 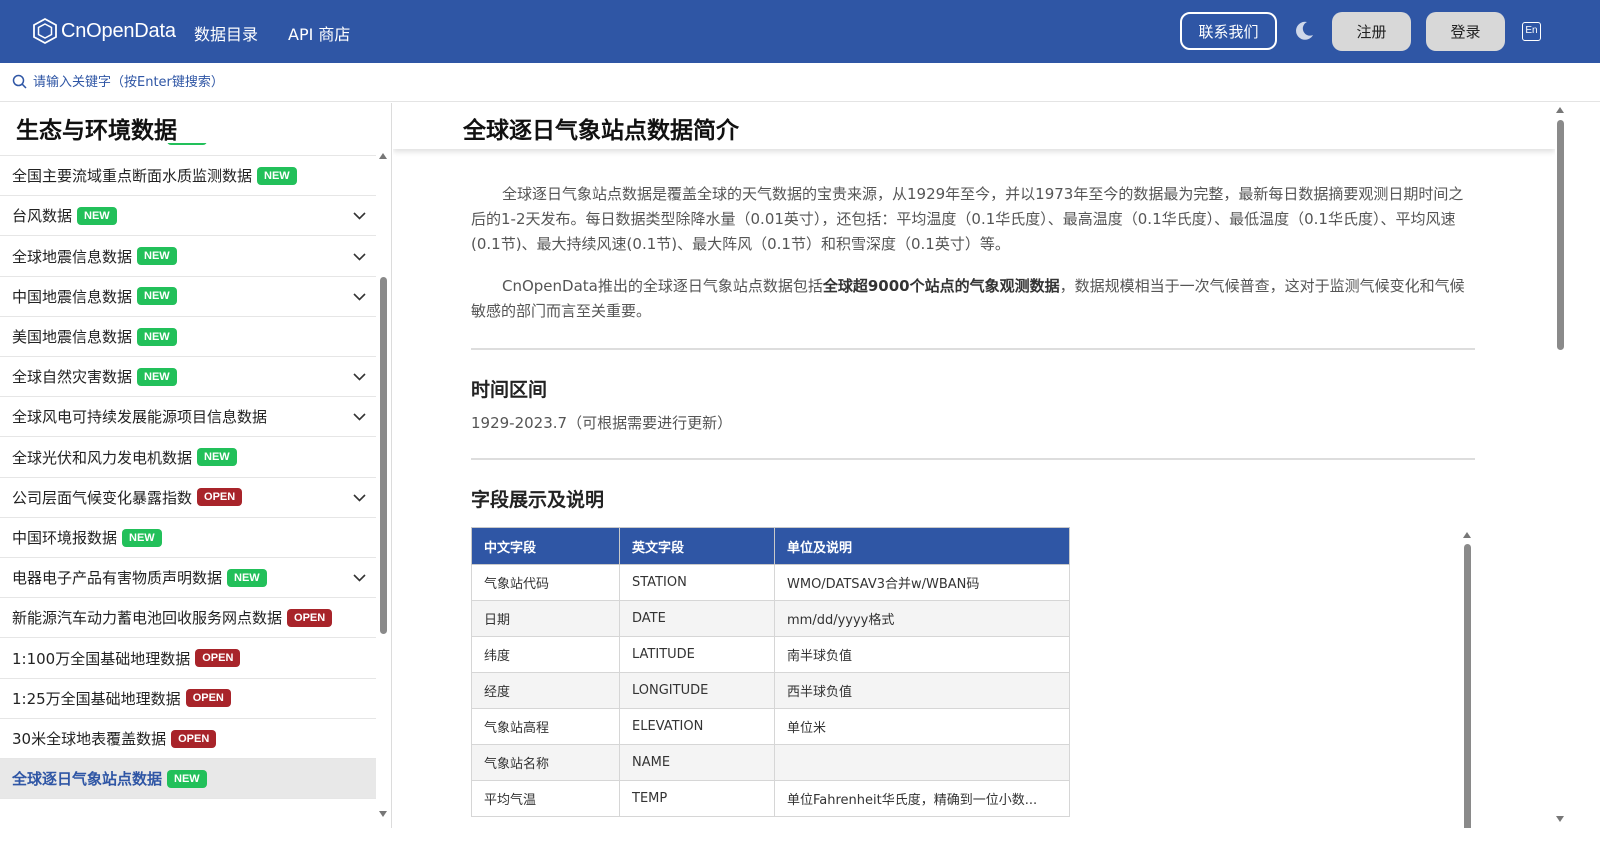 What do you see at coordinates (922, 546) in the screenshot?
I see `table-header-unit: 单位及说明` at bounding box center [922, 546].